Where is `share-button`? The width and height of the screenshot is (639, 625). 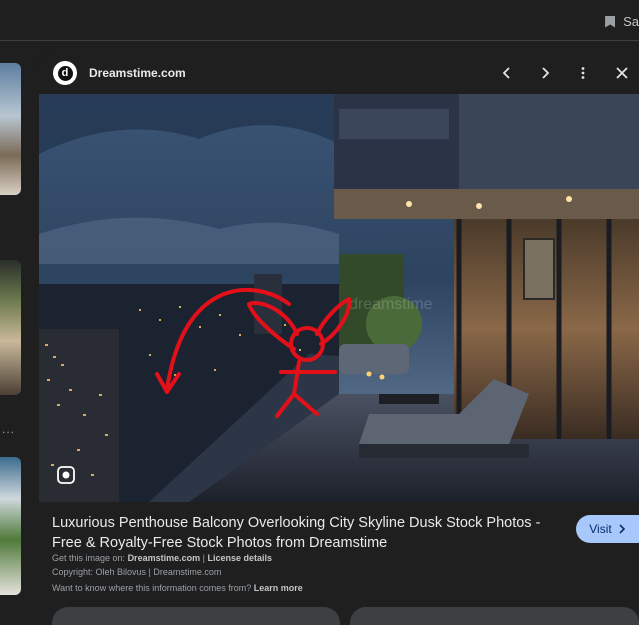 share-button is located at coordinates (196, 616).